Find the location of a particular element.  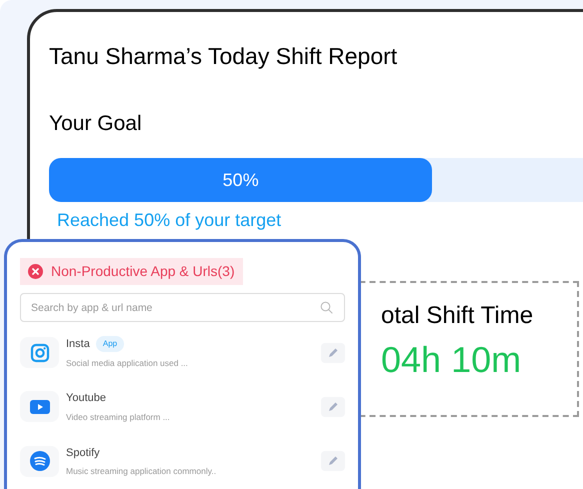

search-field: Search by app & url name is located at coordinates (182, 307).